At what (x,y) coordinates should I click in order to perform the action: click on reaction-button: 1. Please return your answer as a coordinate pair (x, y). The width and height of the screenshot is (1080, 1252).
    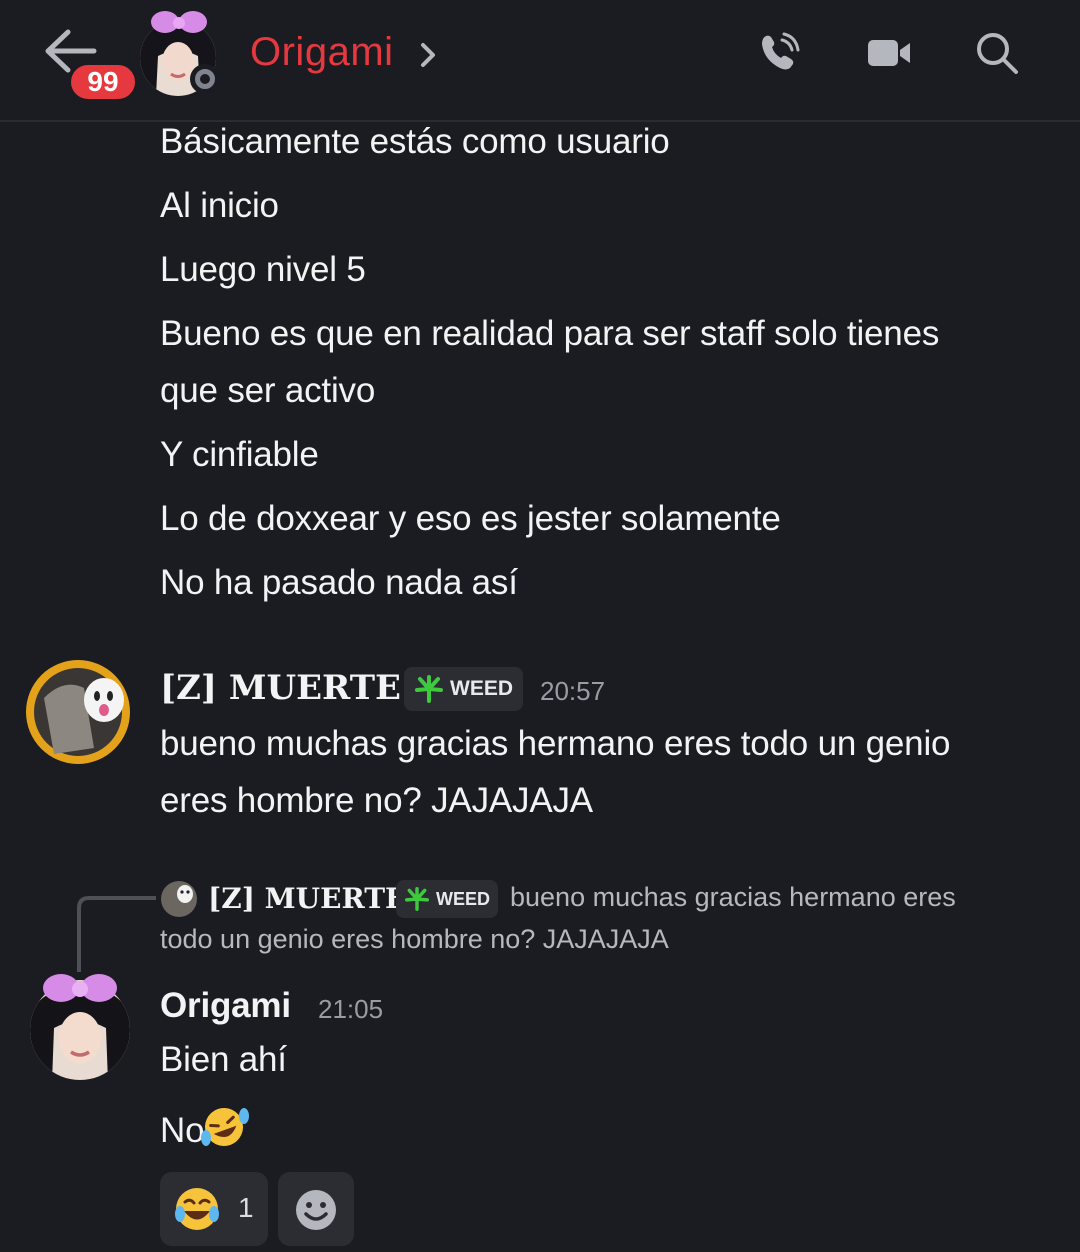
    Looking at the image, I should click on (214, 1209).